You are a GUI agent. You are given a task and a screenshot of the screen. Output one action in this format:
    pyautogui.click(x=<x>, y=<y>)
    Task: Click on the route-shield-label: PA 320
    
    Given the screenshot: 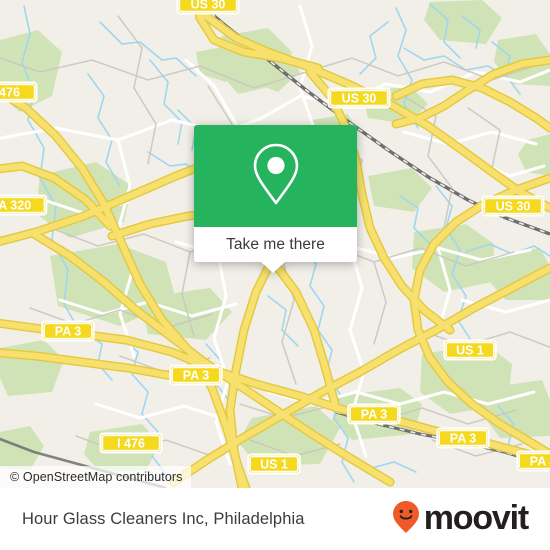 What is the action you would take?
    pyautogui.click(x=15, y=205)
    